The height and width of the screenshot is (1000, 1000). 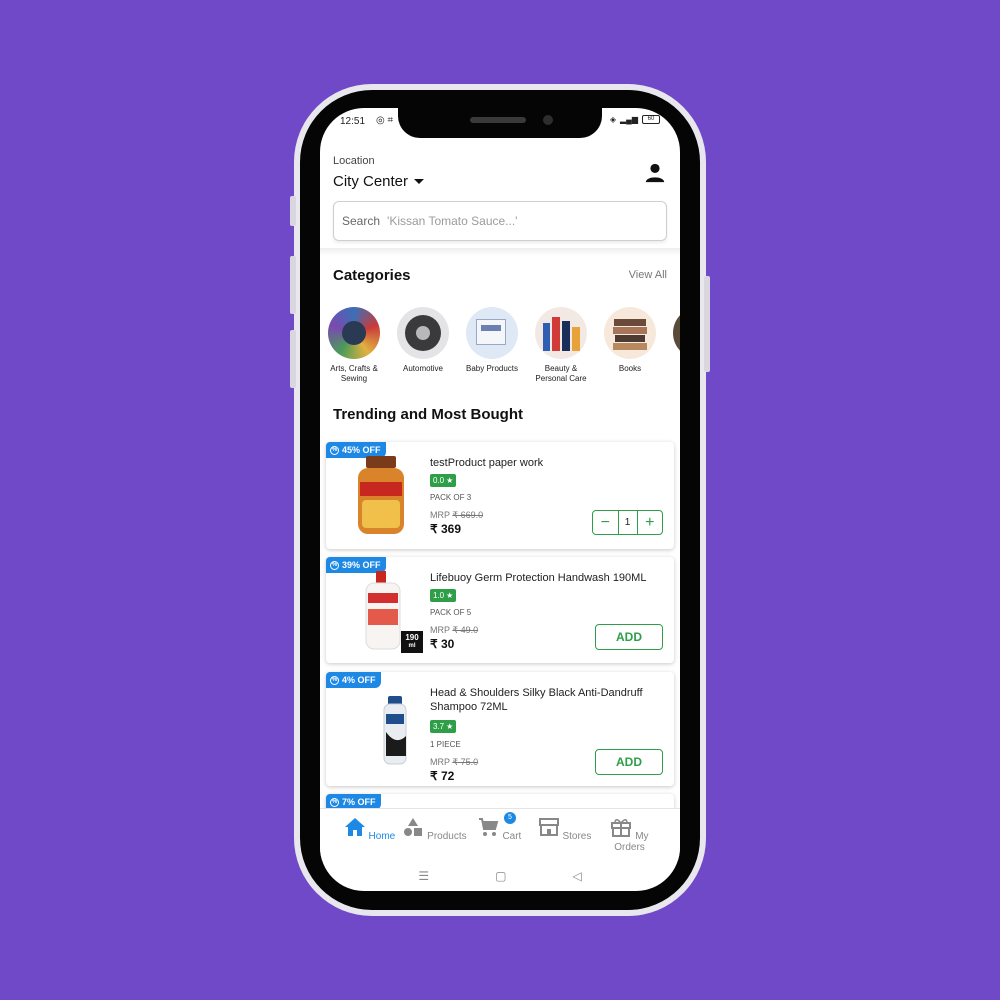 What do you see at coordinates (613, 119) in the screenshot?
I see `wifi-icon: ◈` at bounding box center [613, 119].